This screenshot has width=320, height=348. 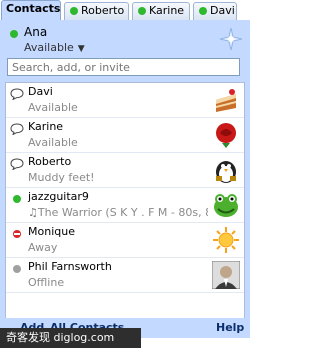 What do you see at coordinates (226, 135) in the screenshot?
I see `rose-icon` at bounding box center [226, 135].